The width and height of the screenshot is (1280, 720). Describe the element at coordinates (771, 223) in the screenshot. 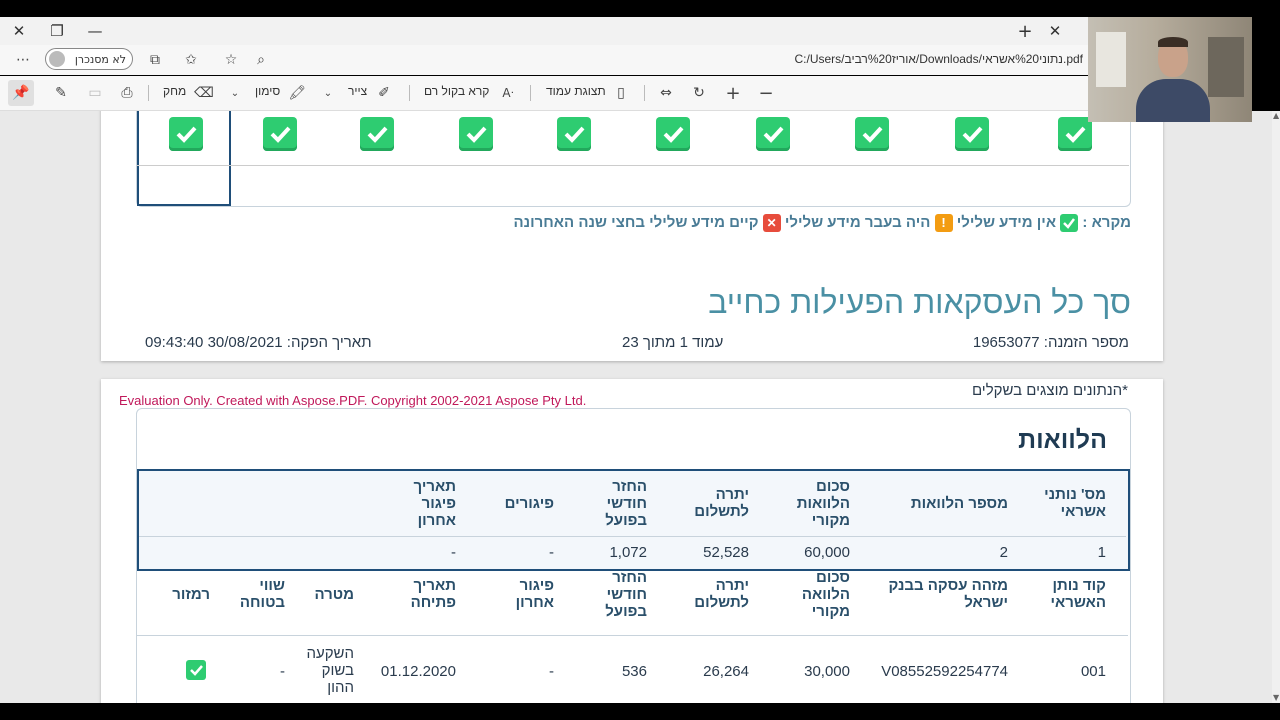

I see `error-icon: ✕` at that location.